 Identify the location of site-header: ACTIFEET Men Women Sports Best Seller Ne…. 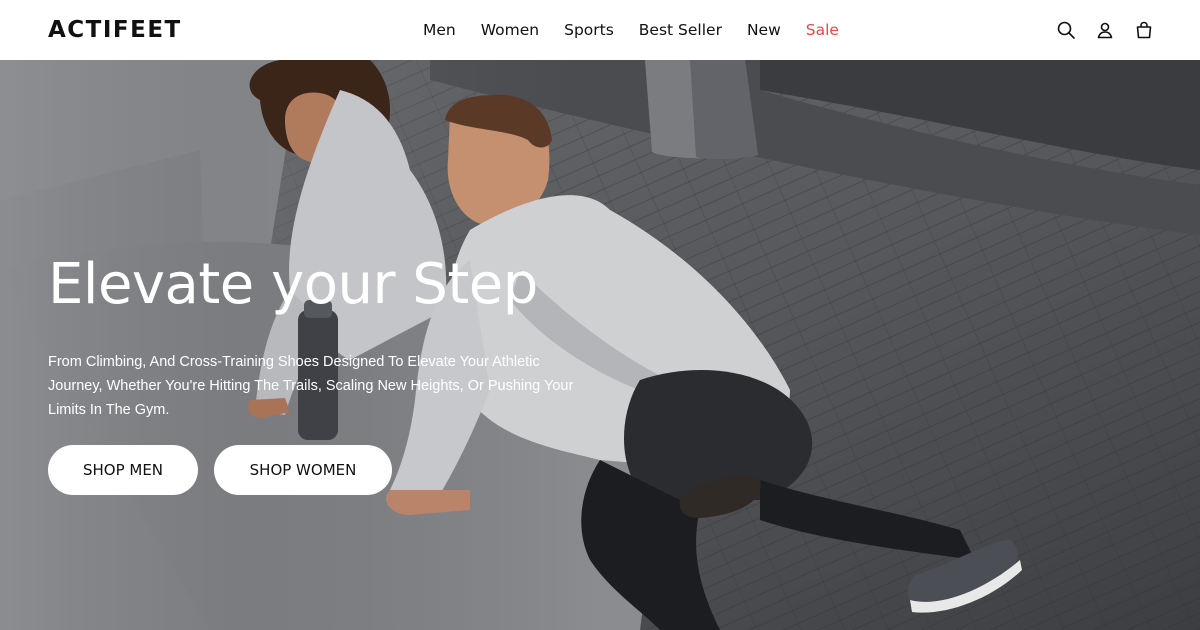
(600, 30).